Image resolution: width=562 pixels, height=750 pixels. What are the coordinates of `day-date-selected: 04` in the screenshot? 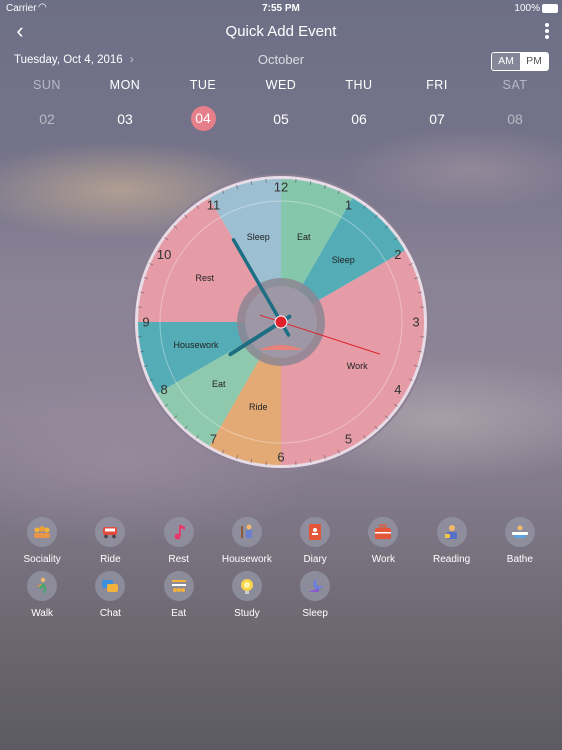 It's located at (203, 118).